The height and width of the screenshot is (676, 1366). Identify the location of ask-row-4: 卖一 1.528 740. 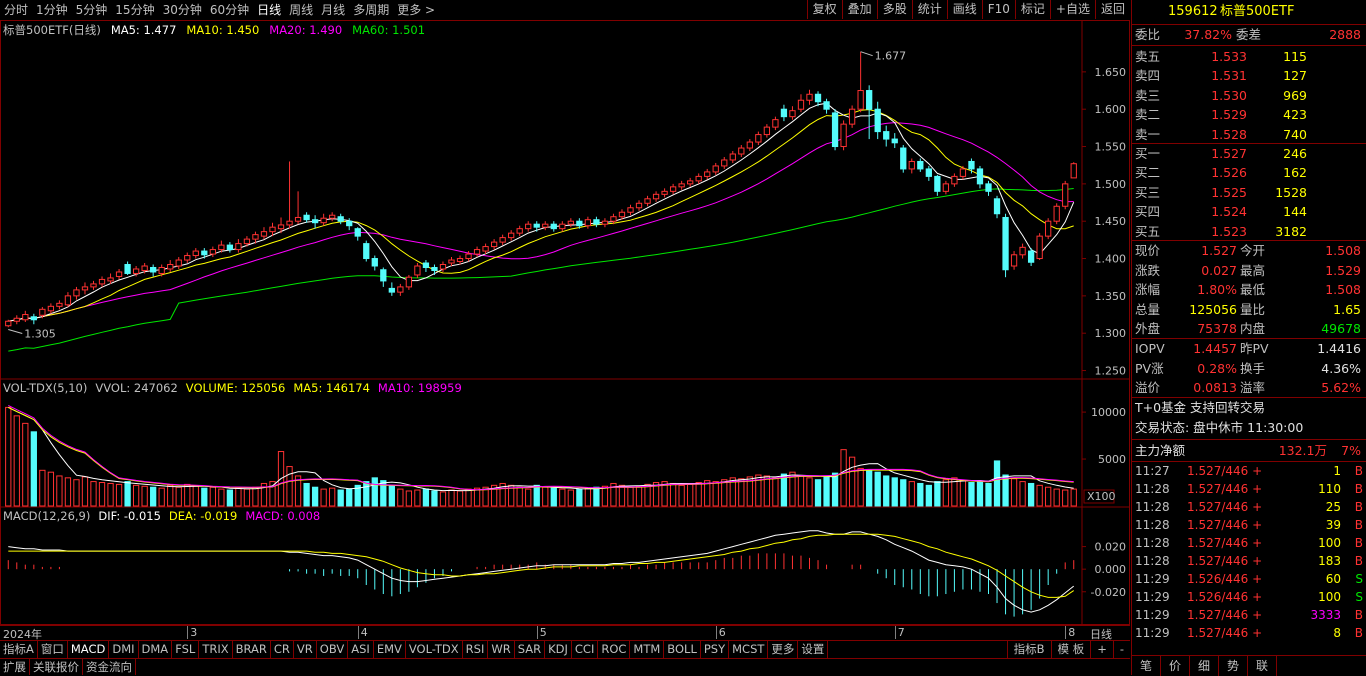
(1249, 134).